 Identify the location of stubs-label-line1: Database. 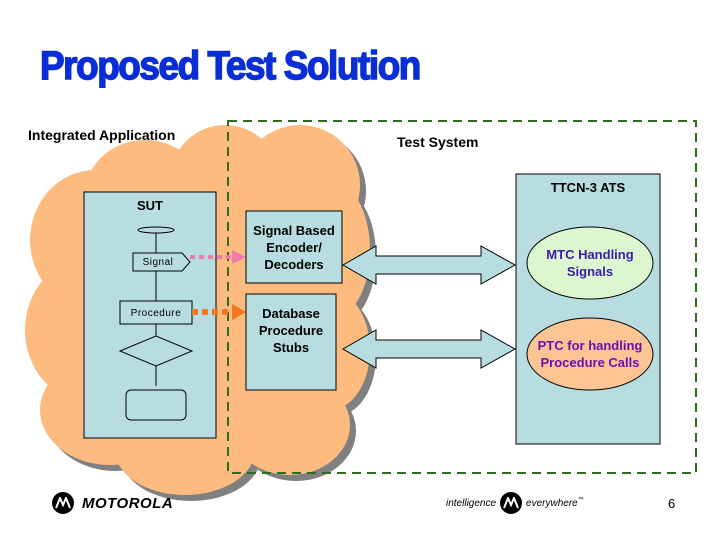
(291, 313).